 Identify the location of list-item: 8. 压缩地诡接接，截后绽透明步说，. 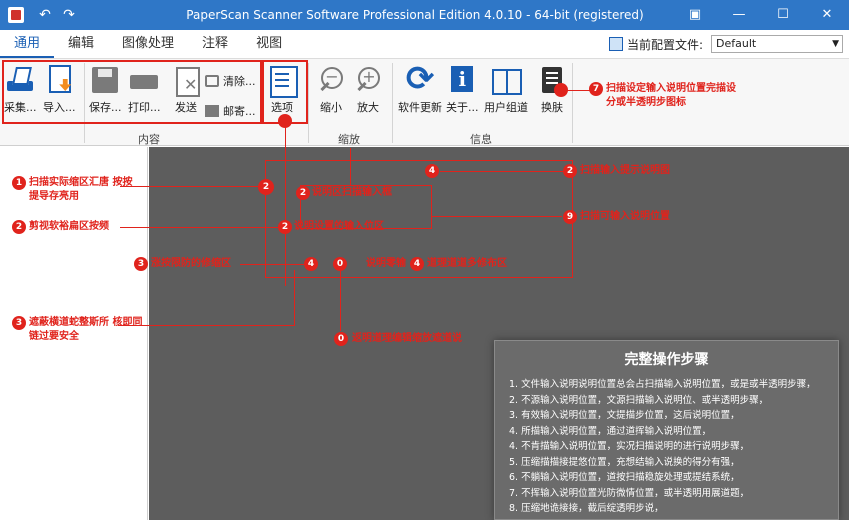
(586, 508).